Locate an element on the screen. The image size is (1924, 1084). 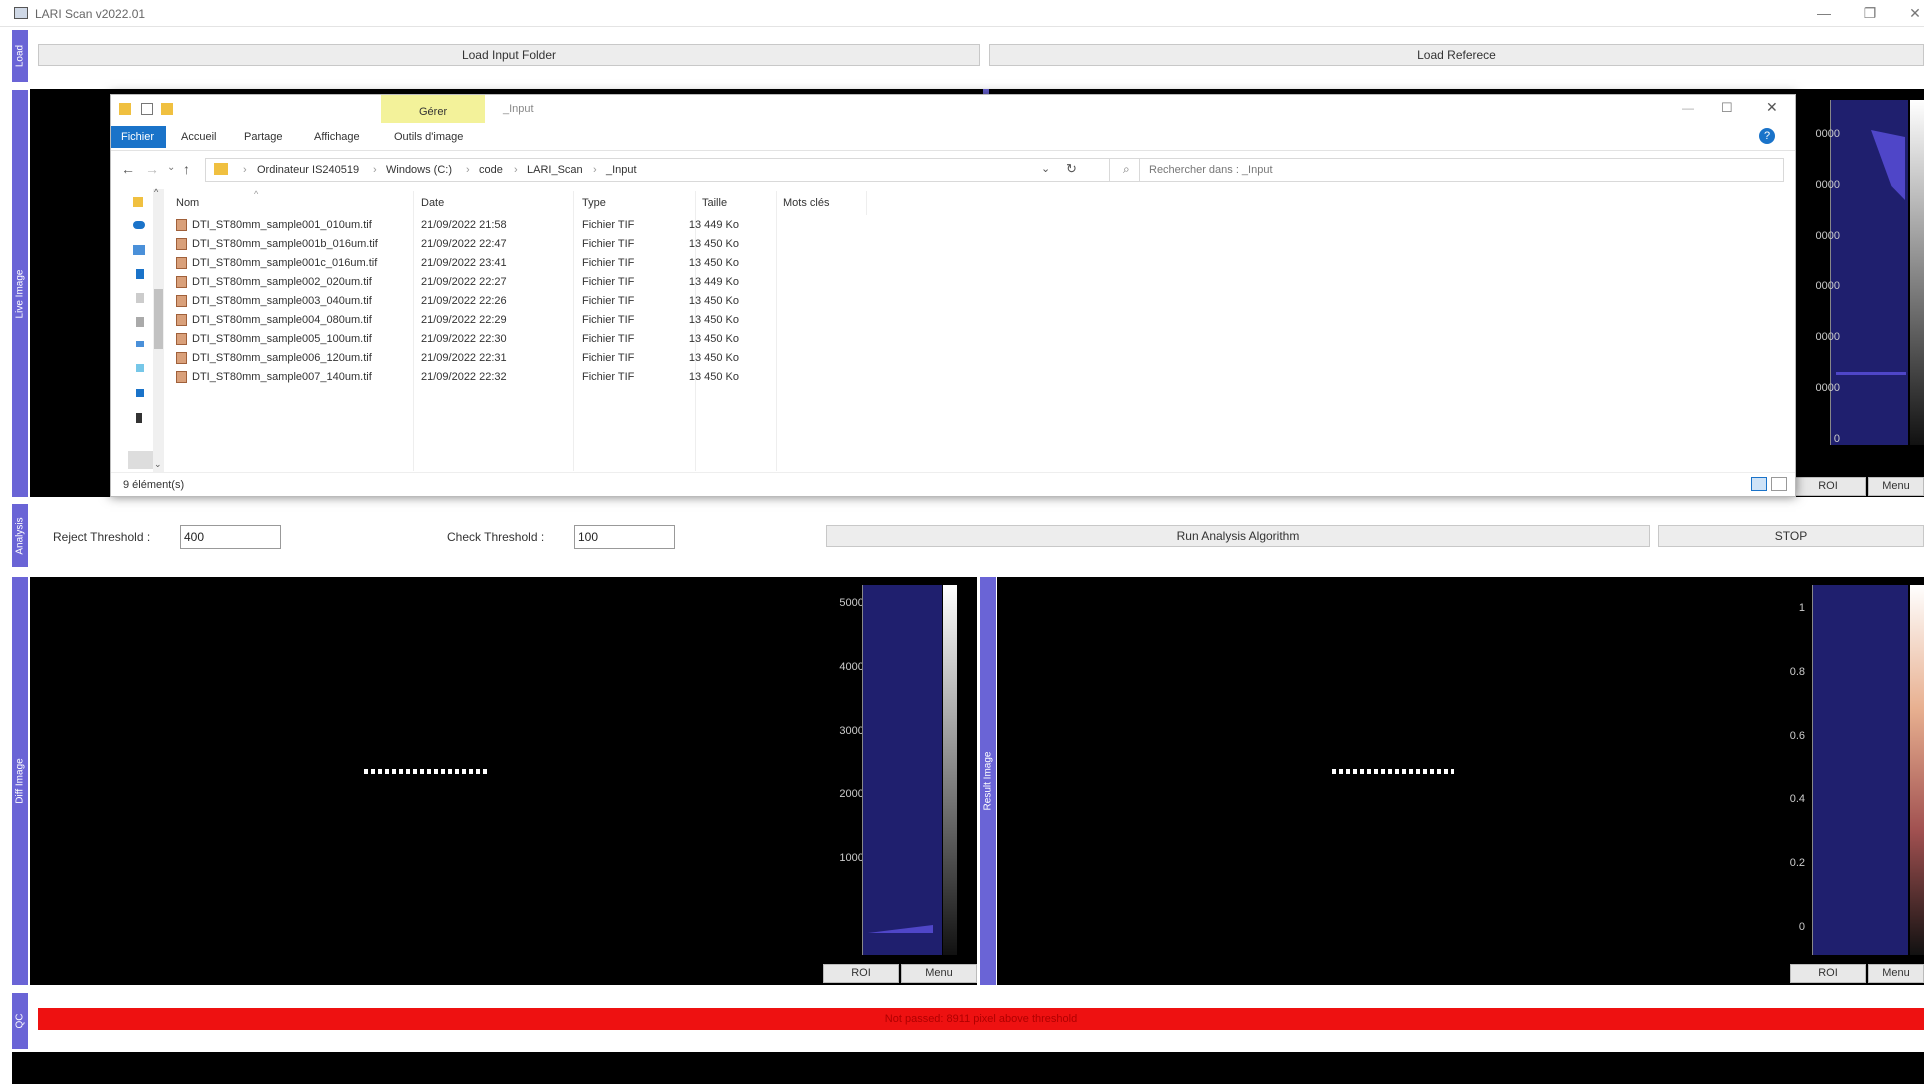
explorer-minimize-icon: — is located at coordinates (1688, 108).